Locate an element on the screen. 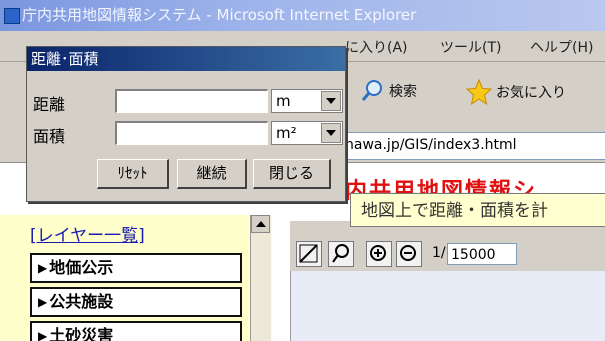 The height and width of the screenshot is (341, 605). layer-label: 公共施設 is located at coordinates (81, 301).